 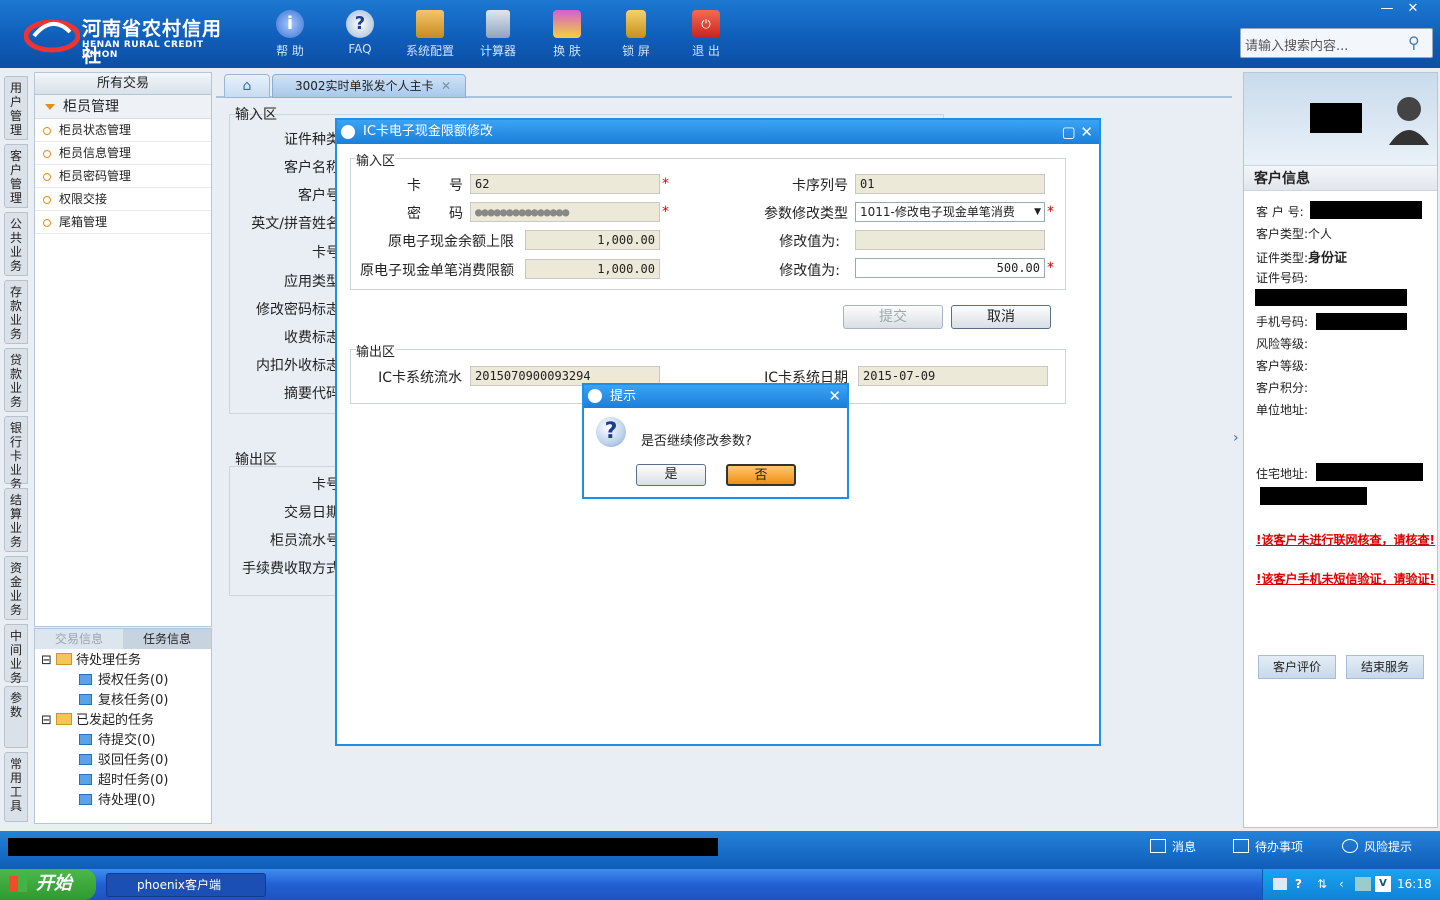 I want to click on minimize-button: —, so click(x=1387, y=9).